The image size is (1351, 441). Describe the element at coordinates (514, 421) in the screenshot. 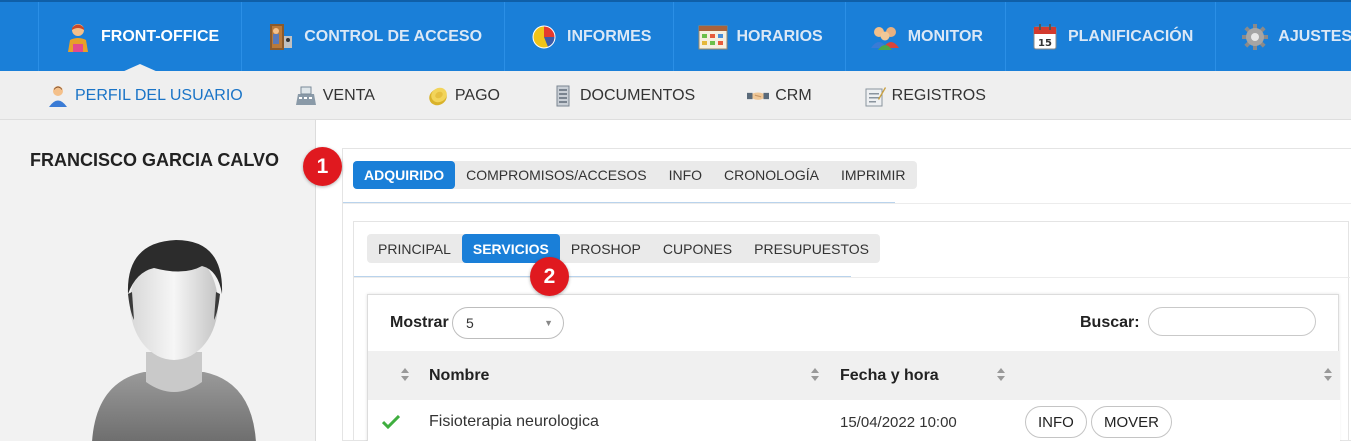

I see `service-name: Fisioterapia neurologica` at that location.